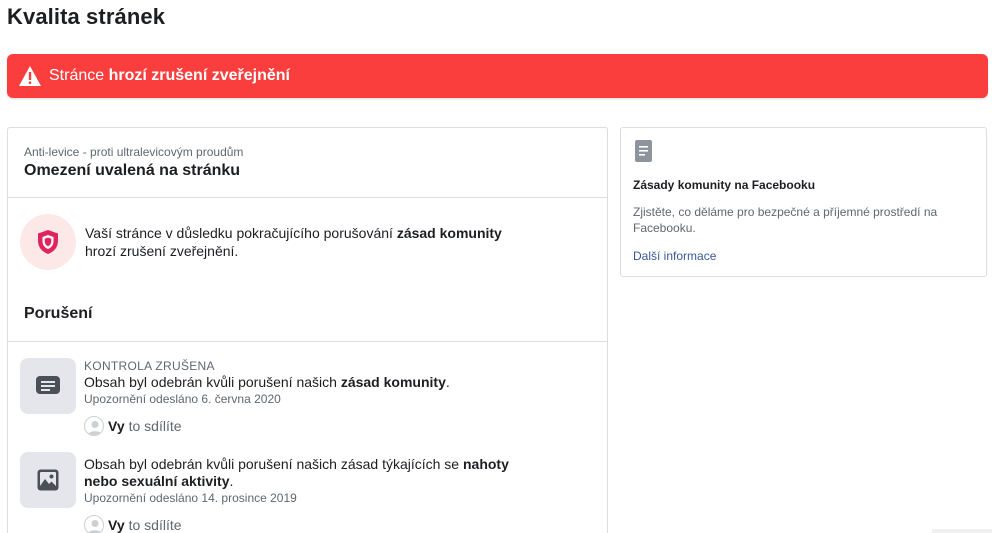  What do you see at coordinates (307, 341) in the screenshot?
I see `divider` at bounding box center [307, 341].